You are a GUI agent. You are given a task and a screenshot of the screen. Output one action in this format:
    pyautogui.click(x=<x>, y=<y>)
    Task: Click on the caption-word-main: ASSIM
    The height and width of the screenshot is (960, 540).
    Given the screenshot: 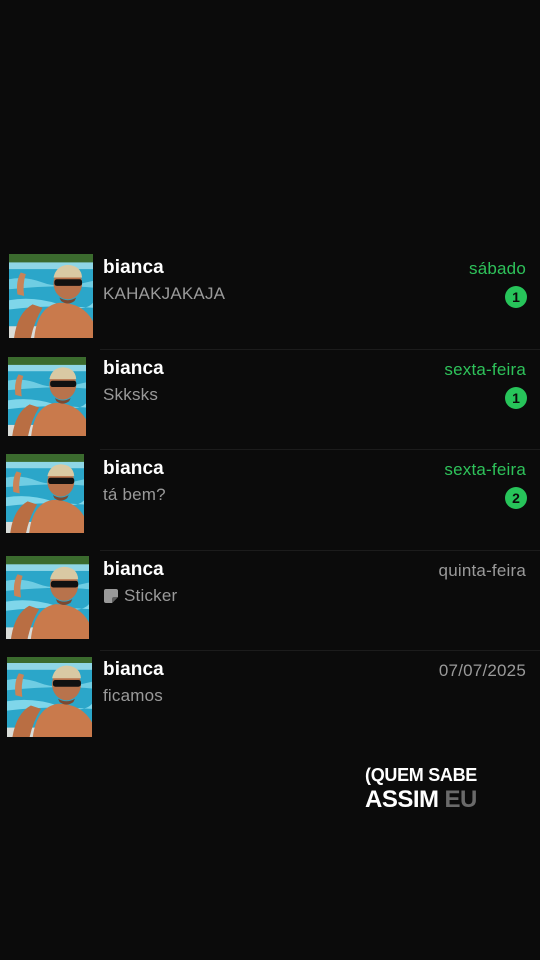 What is the action you would take?
    pyautogui.click(x=402, y=799)
    